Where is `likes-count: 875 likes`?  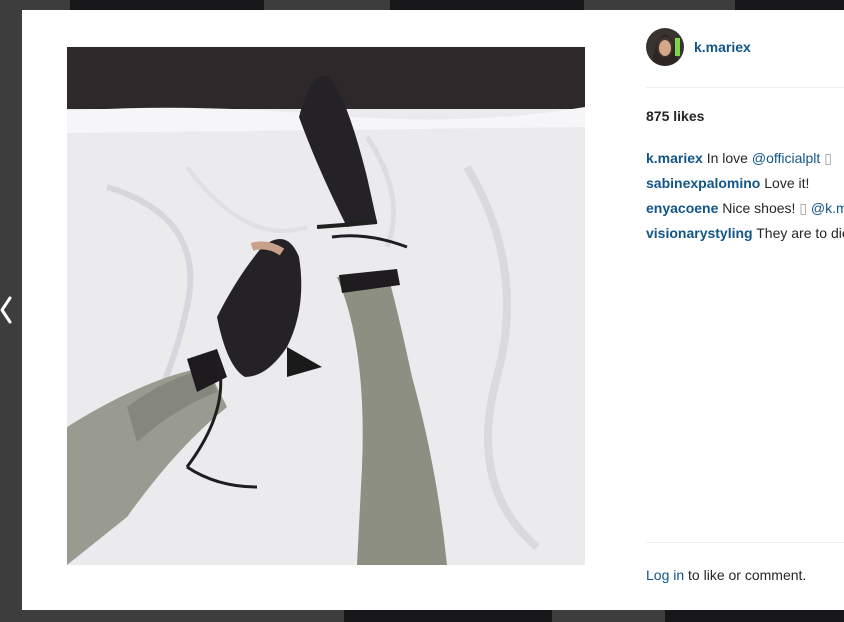
likes-count: 875 likes is located at coordinates (675, 116).